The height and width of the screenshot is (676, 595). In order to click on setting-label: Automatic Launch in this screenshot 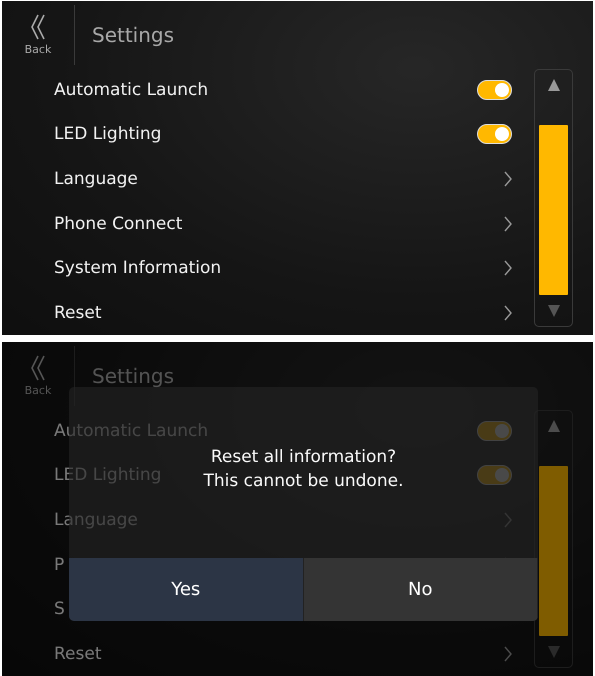, I will do `click(131, 90)`.